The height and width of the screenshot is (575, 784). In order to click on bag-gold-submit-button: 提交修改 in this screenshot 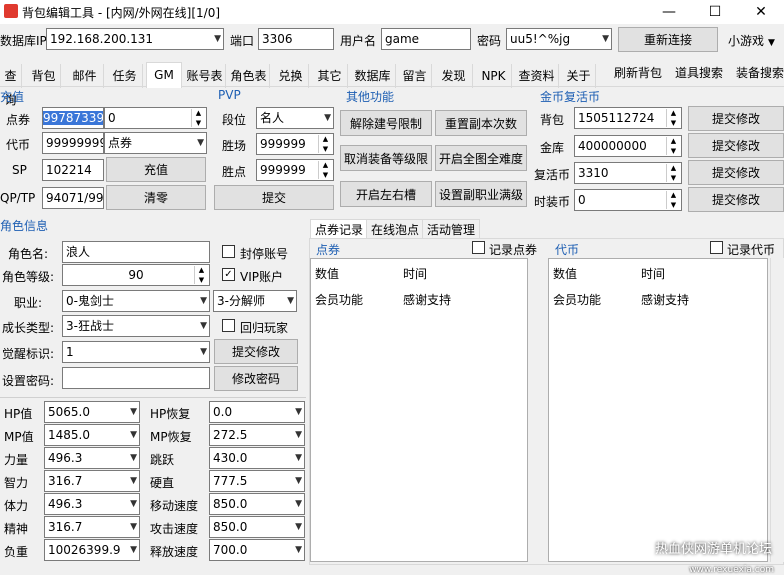, I will do `click(736, 118)`.